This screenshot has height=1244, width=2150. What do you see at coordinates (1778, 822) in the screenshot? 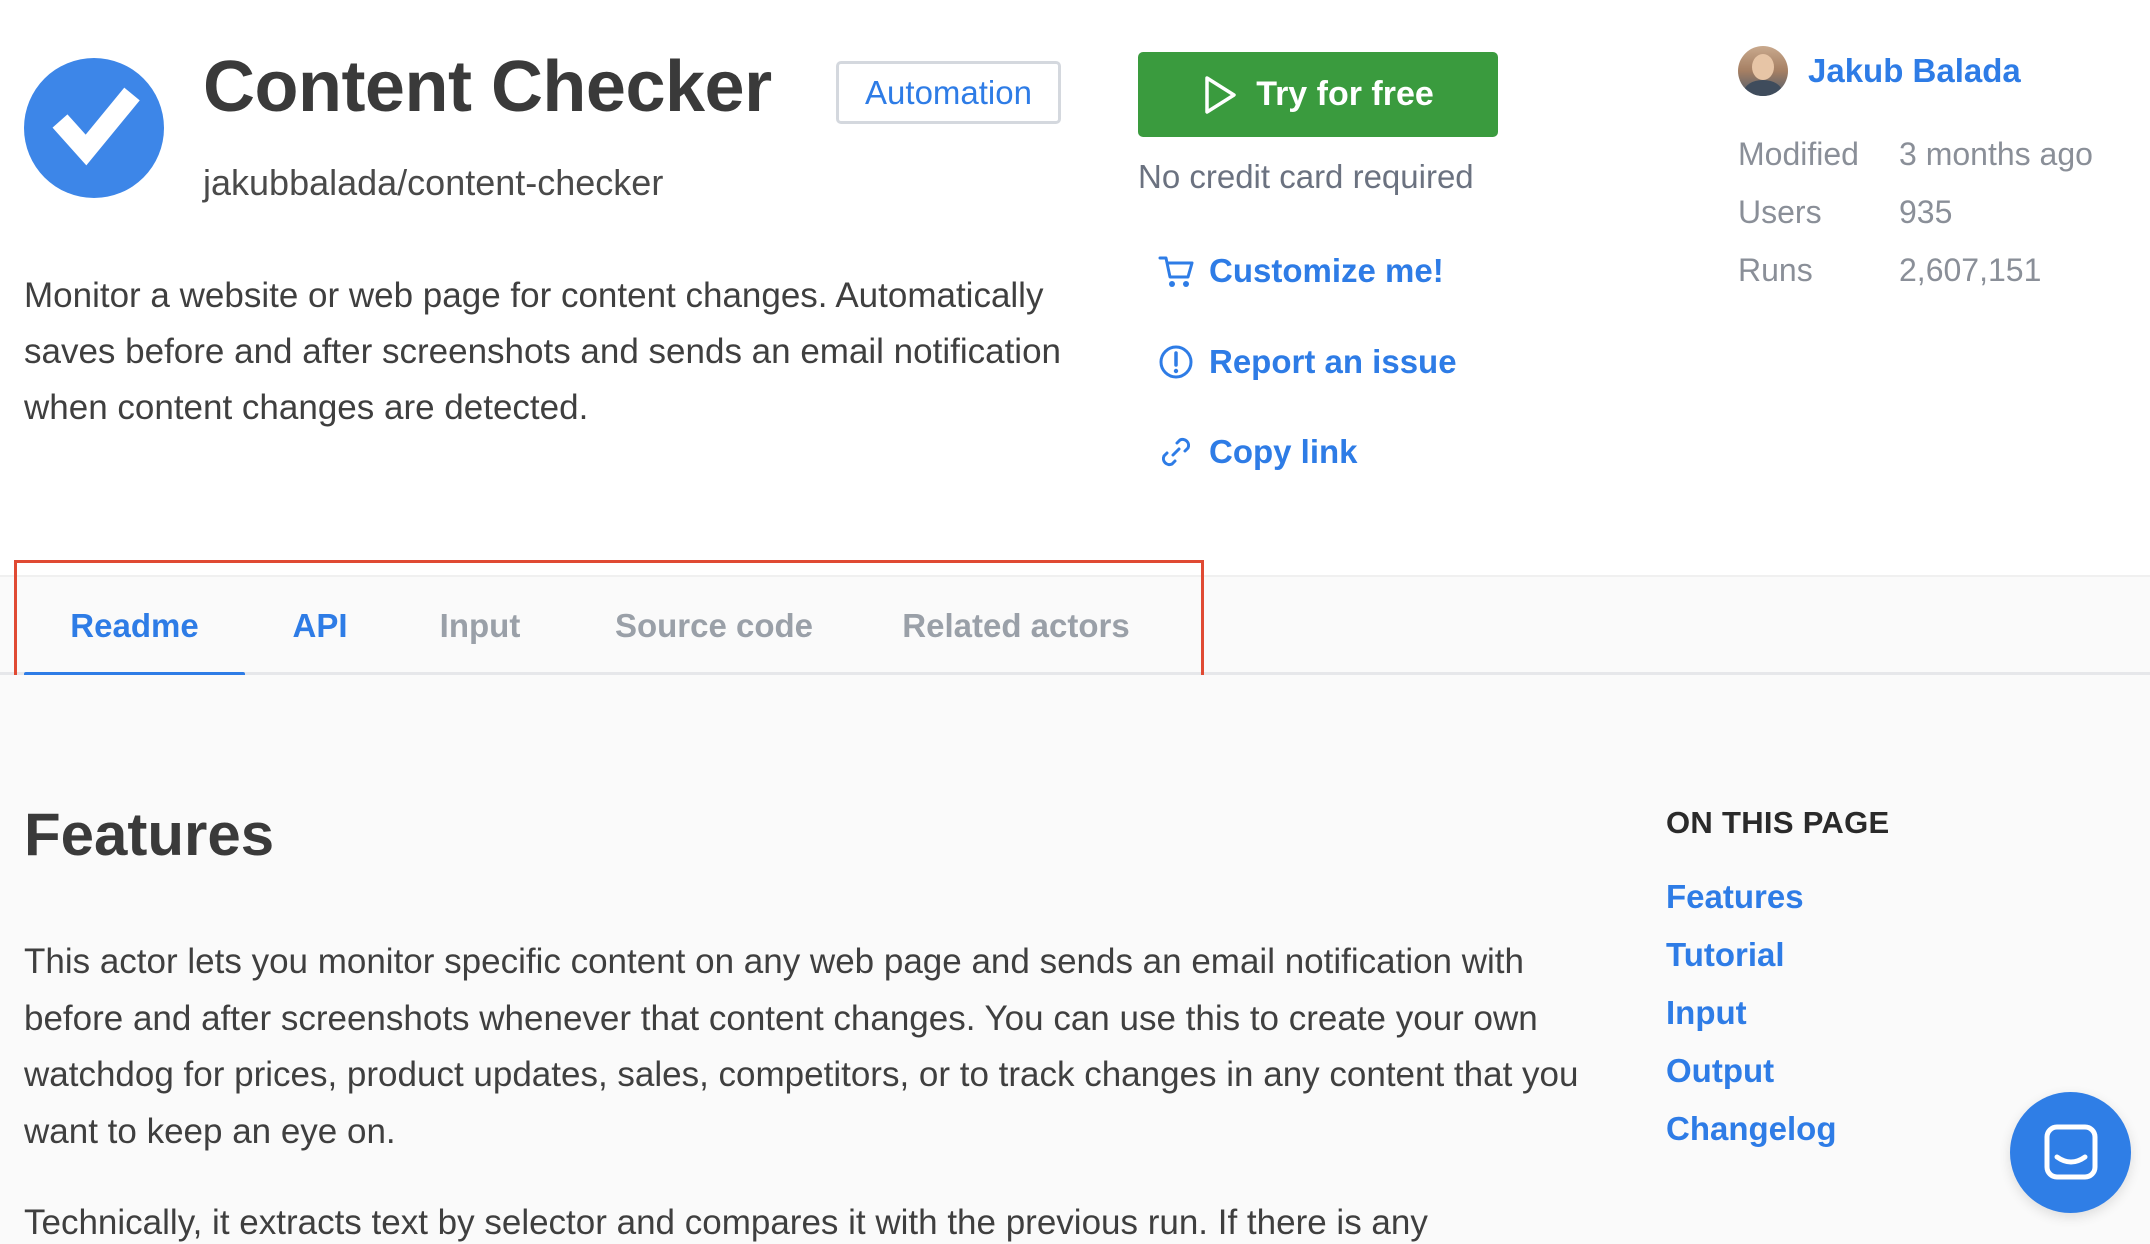
I see `toc-title: ON THIS PAGE` at bounding box center [1778, 822].